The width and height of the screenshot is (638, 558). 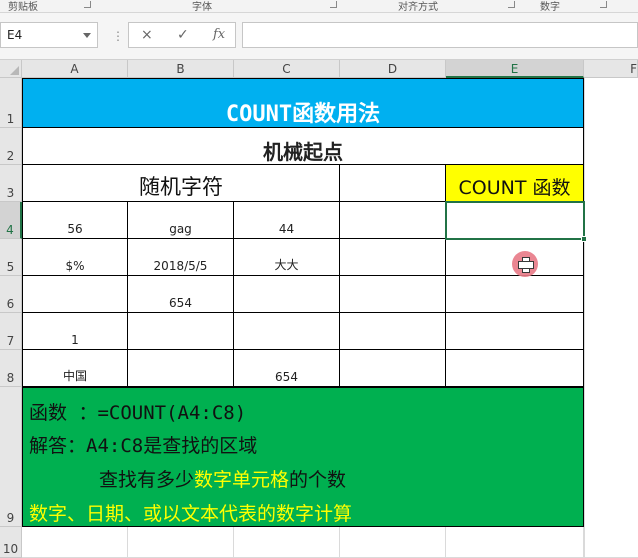 I want to click on row-header-3: 3, so click(x=11, y=183).